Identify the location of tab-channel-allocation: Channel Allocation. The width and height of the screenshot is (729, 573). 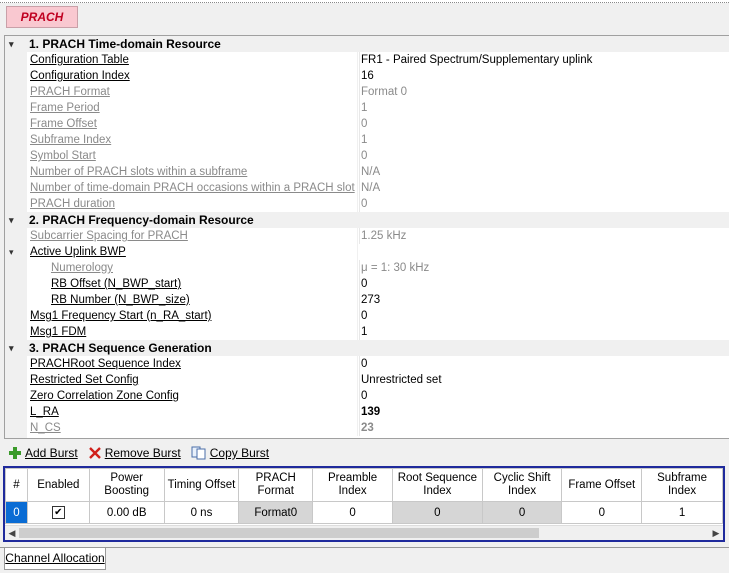
(55, 559).